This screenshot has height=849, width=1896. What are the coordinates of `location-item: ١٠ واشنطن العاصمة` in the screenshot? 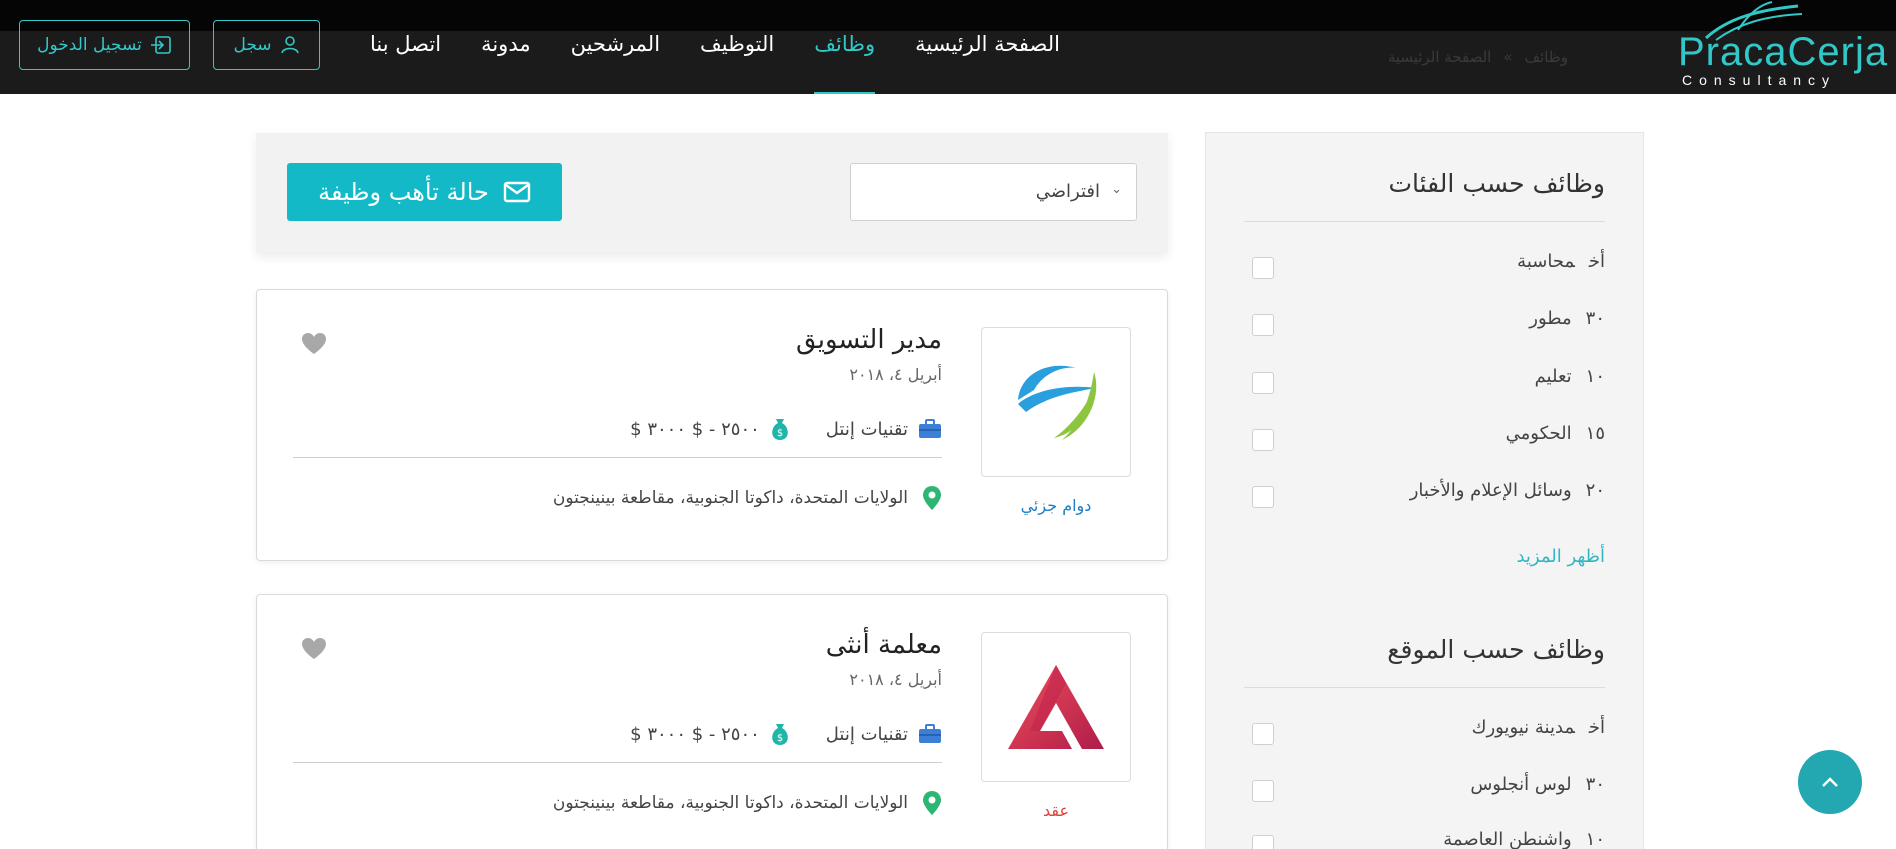 It's located at (1424, 839).